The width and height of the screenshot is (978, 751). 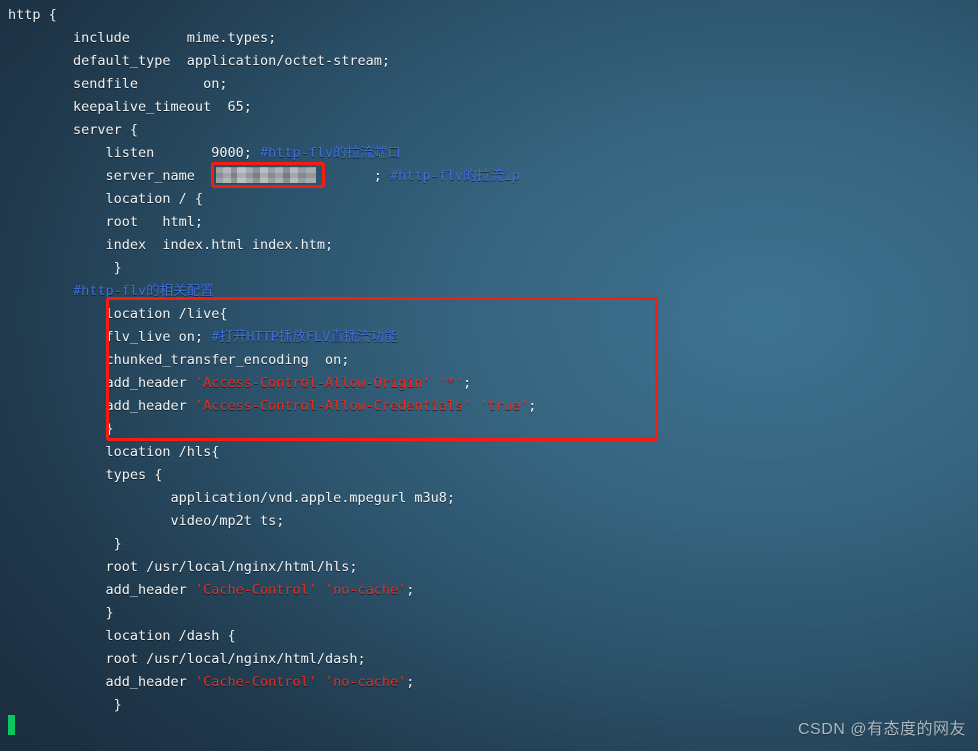 I want to click on code-line-text: types {, so click(x=85, y=475).